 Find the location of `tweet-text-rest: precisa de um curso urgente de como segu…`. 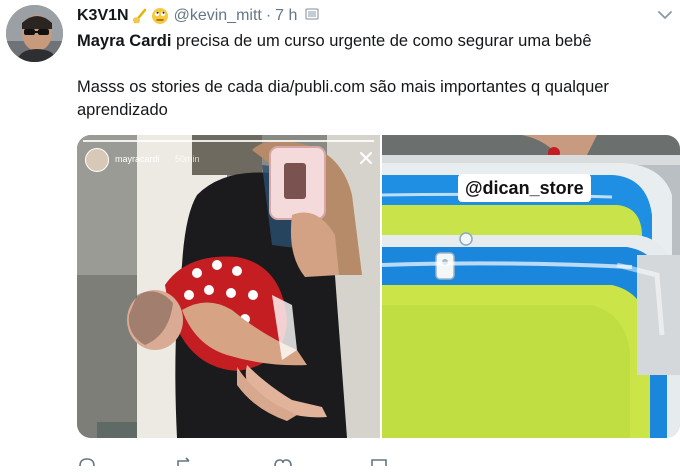

tweet-text-rest: precisa de um curso urgente de como segu… is located at coordinates (381, 41).